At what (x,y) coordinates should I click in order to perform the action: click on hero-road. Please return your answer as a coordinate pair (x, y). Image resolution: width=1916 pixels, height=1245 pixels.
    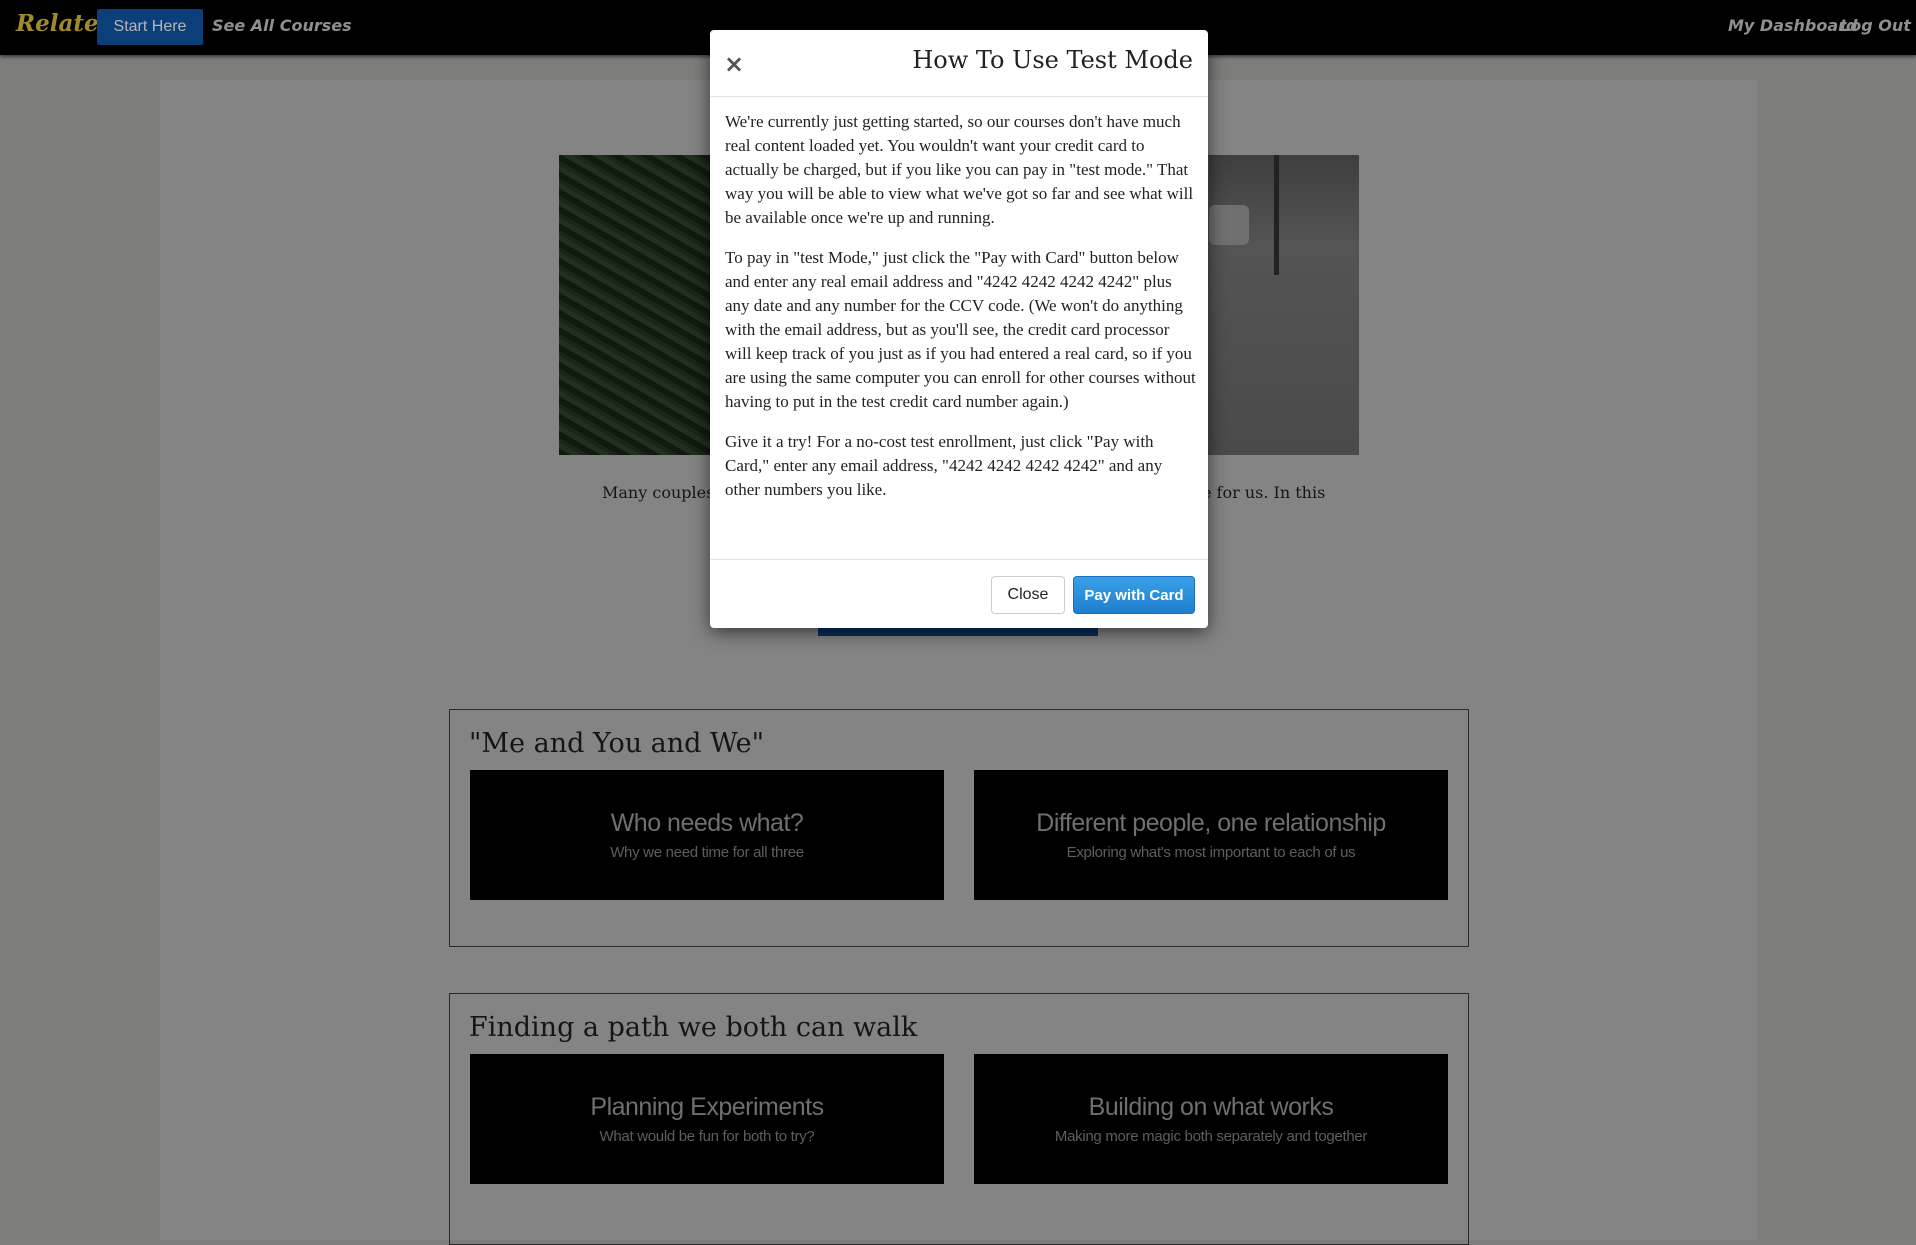
    Looking at the image, I should click on (1284, 305).